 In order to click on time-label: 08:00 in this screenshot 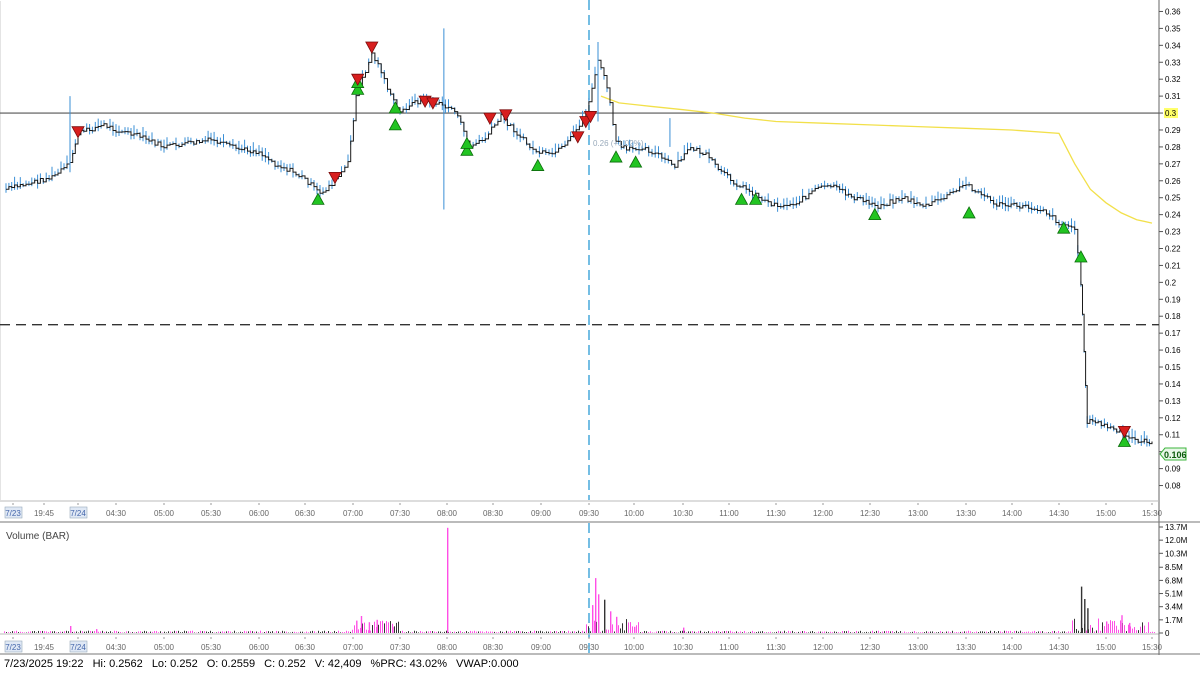, I will do `click(447, 647)`.